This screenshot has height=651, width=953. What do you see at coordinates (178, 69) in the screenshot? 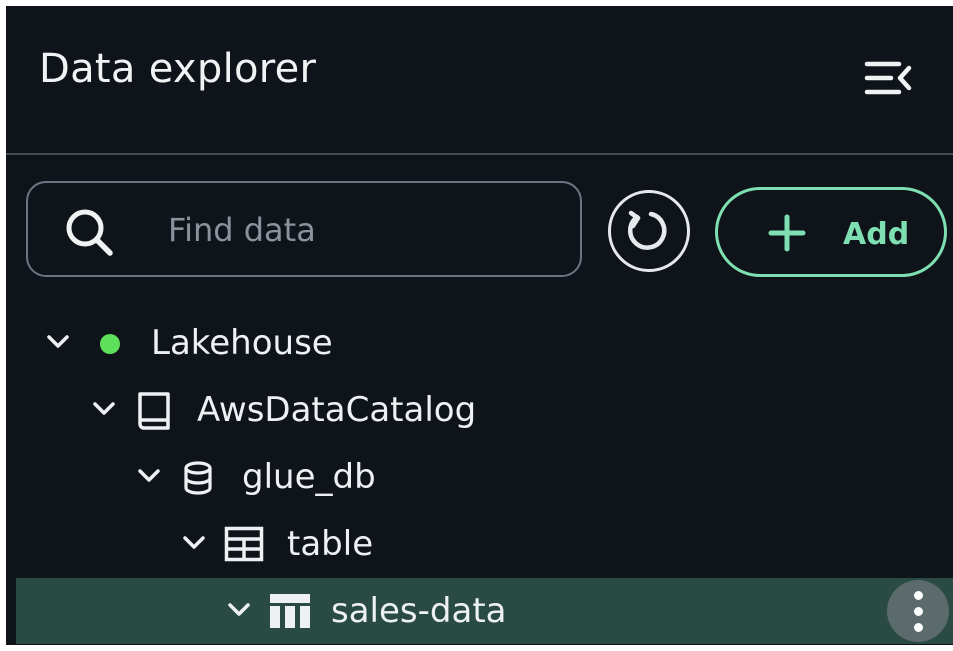
I see `panel-title: Data explorer` at bounding box center [178, 69].